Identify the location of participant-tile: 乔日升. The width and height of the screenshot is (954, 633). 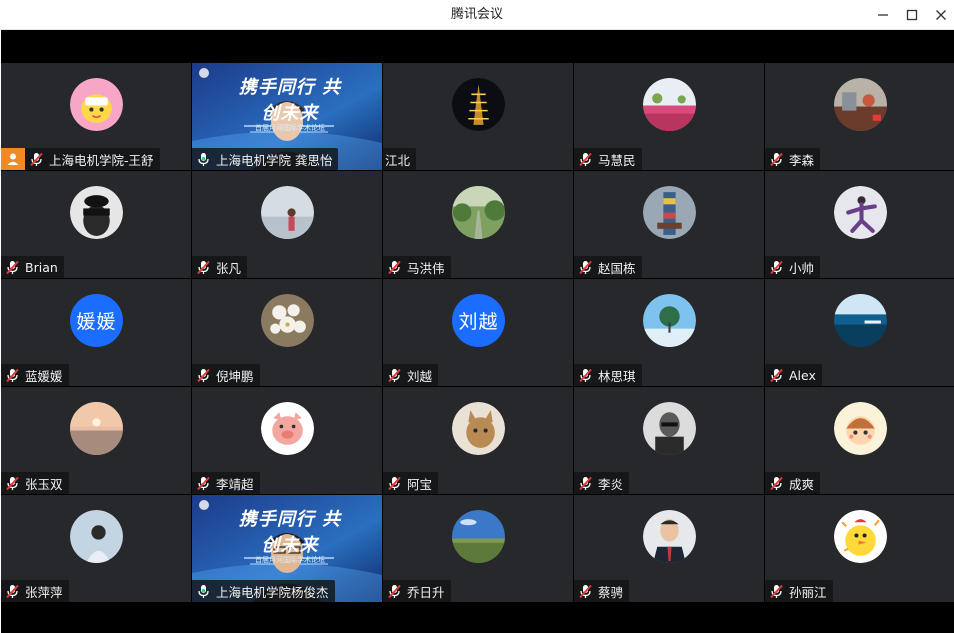
(478, 548).